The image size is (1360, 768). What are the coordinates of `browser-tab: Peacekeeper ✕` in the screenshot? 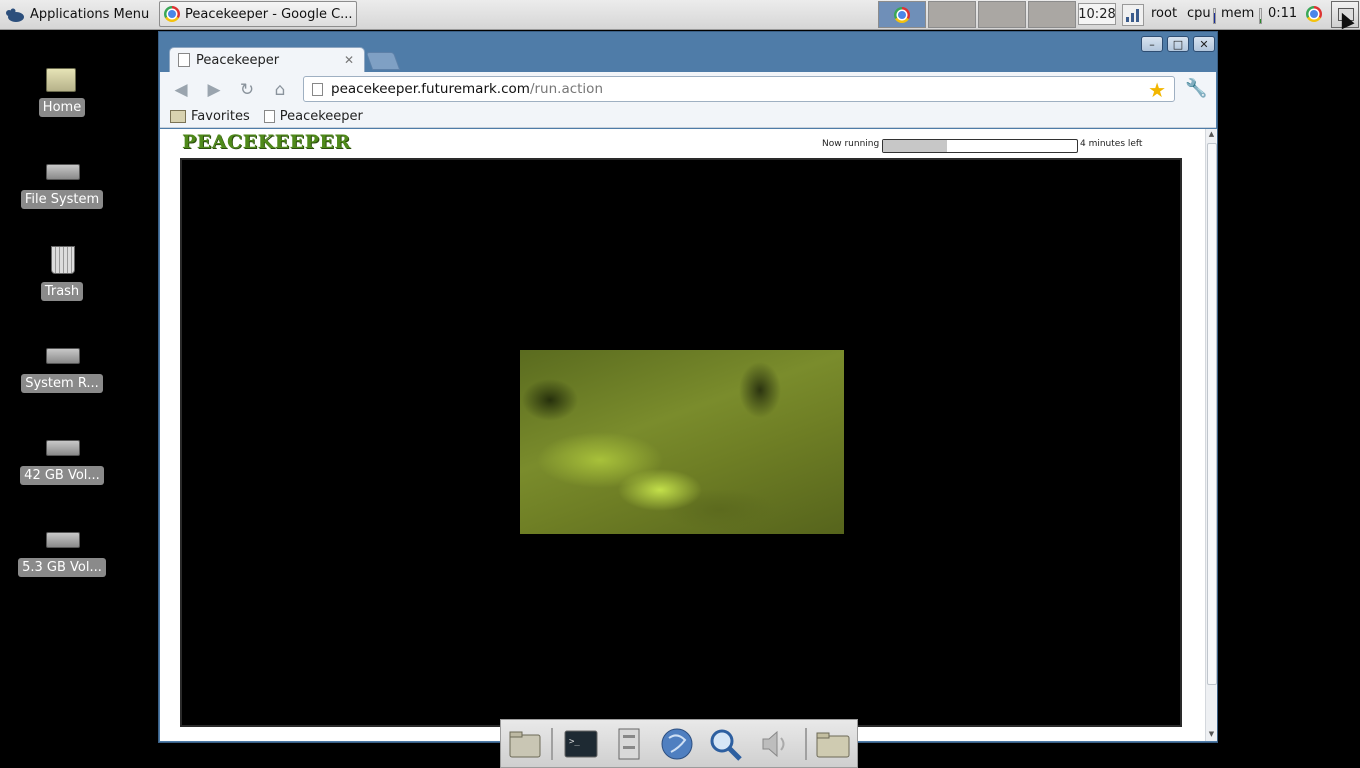 It's located at (267, 59).